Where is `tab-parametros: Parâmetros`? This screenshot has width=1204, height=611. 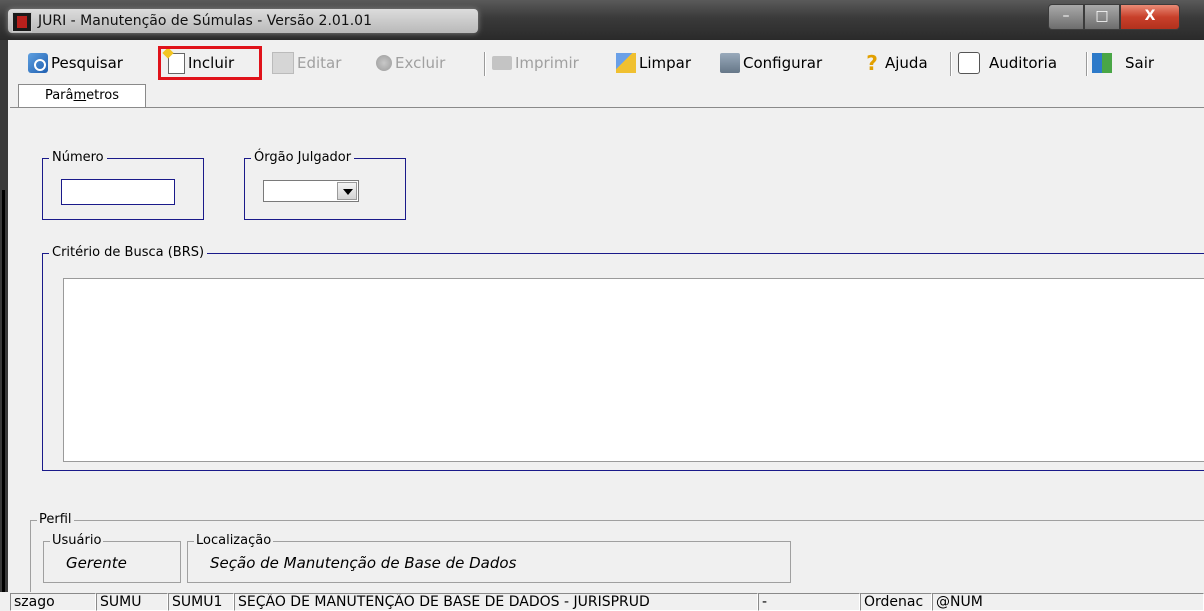
tab-parametros: Parâmetros is located at coordinates (82, 96).